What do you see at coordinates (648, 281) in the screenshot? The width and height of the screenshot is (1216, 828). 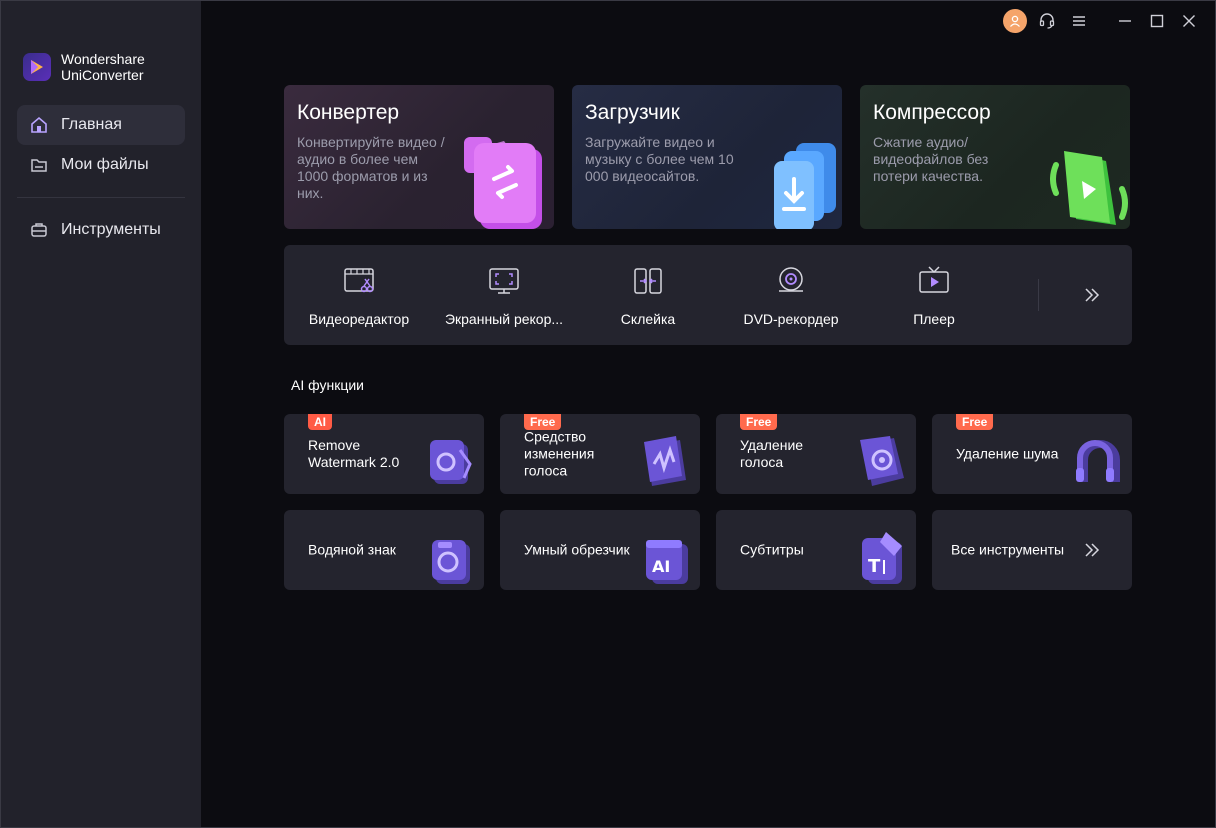 I see `merger-icon` at bounding box center [648, 281].